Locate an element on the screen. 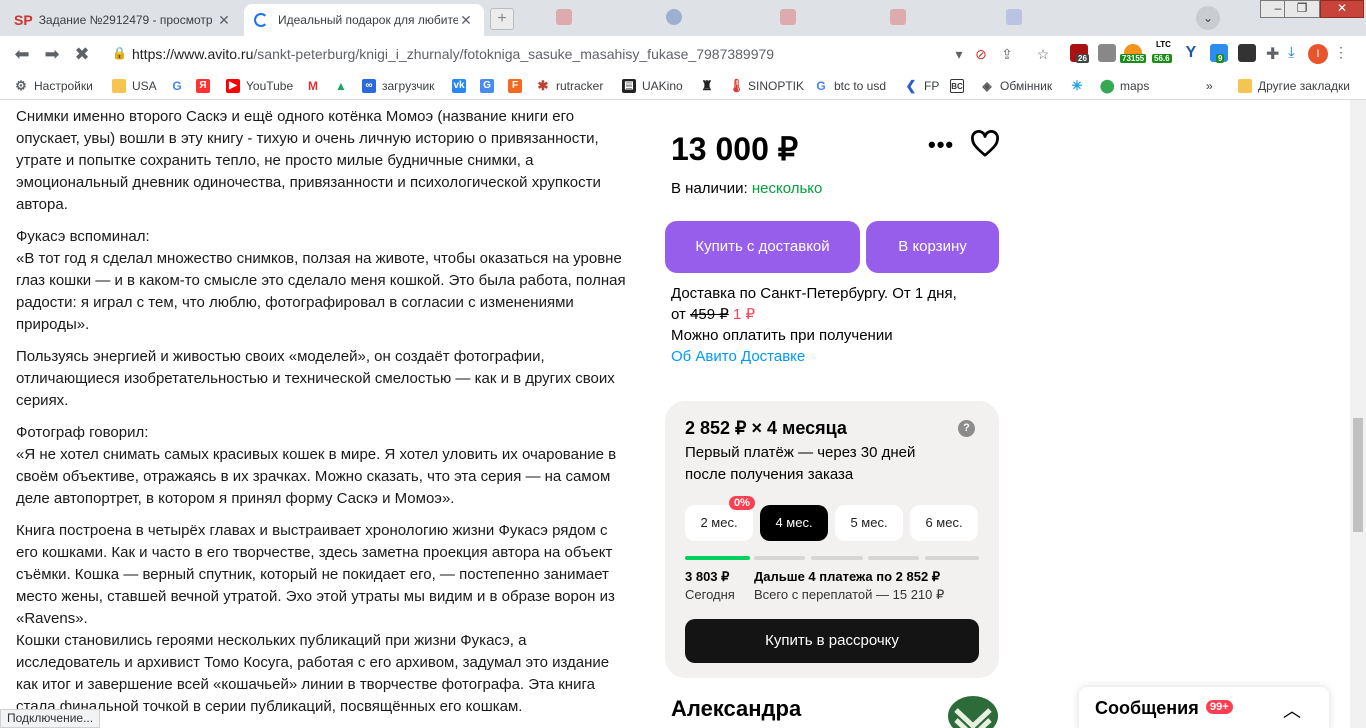 The height and width of the screenshot is (728, 1366). loader-icon: ∞ is located at coordinates (369, 86).